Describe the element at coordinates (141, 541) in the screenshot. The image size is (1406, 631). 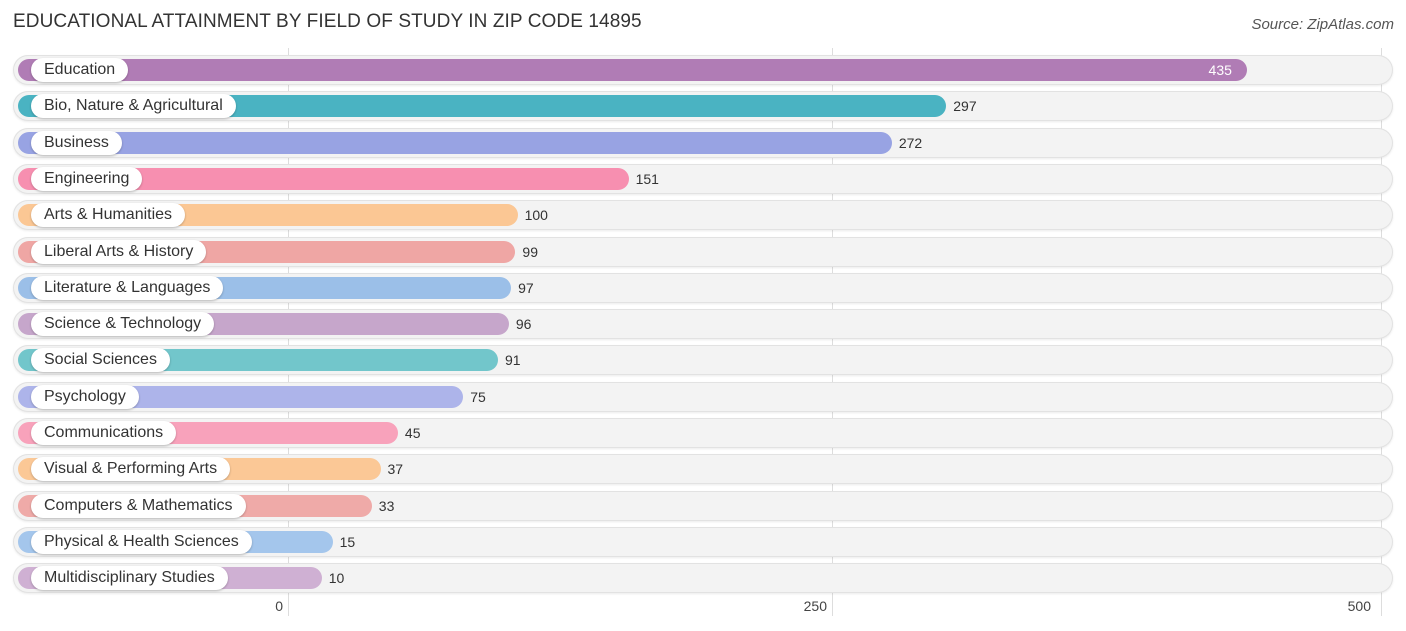
I see `category-label: Physical & Health Sciences` at that location.